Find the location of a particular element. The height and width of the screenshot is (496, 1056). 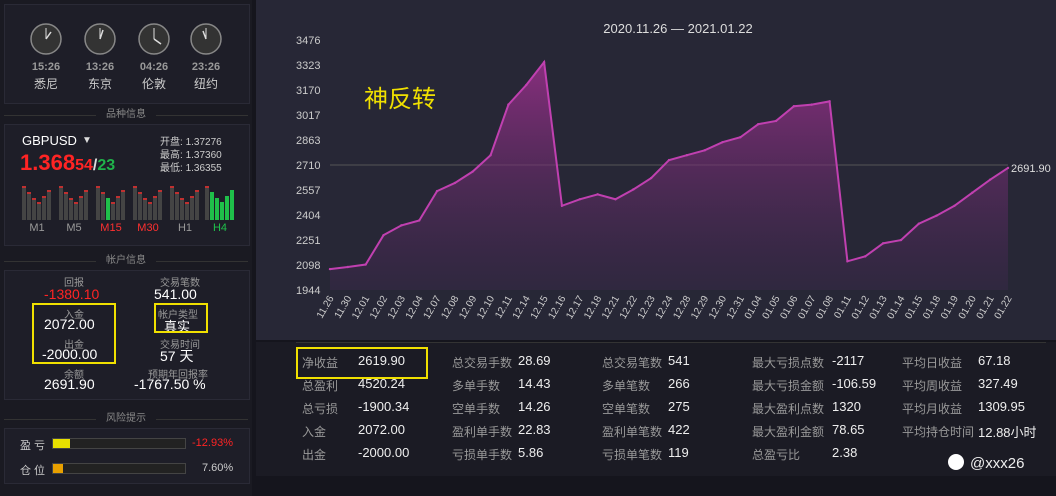

y-tick-label: 3170 is located at coordinates (308, 91).